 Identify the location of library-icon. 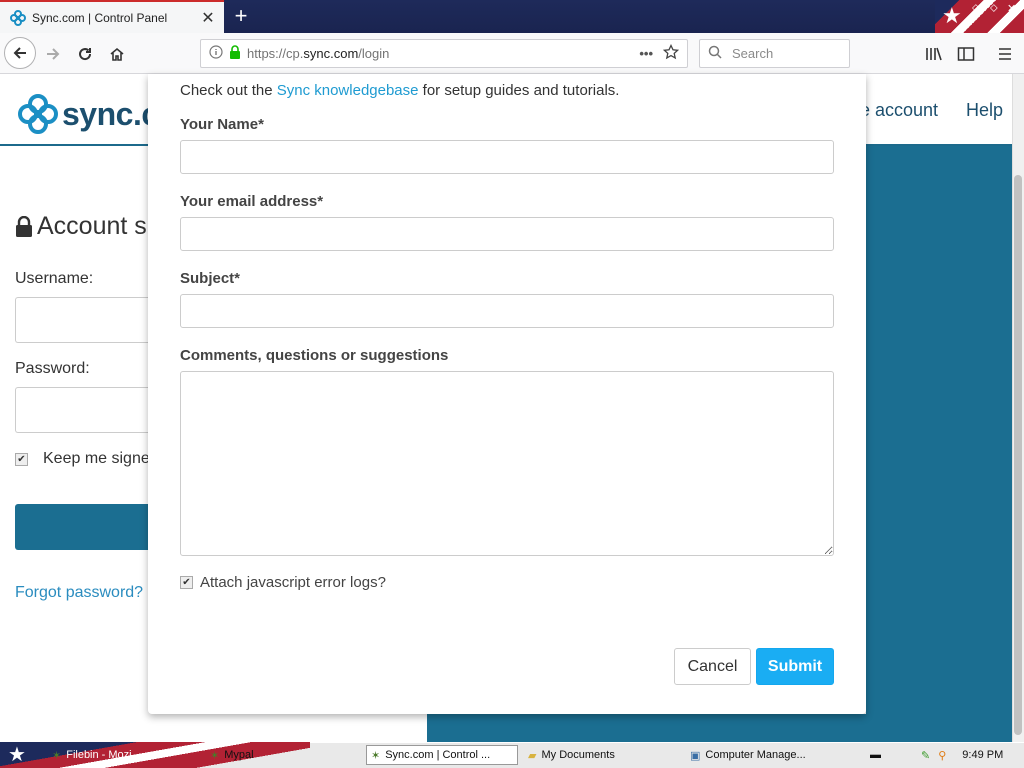
(934, 54).